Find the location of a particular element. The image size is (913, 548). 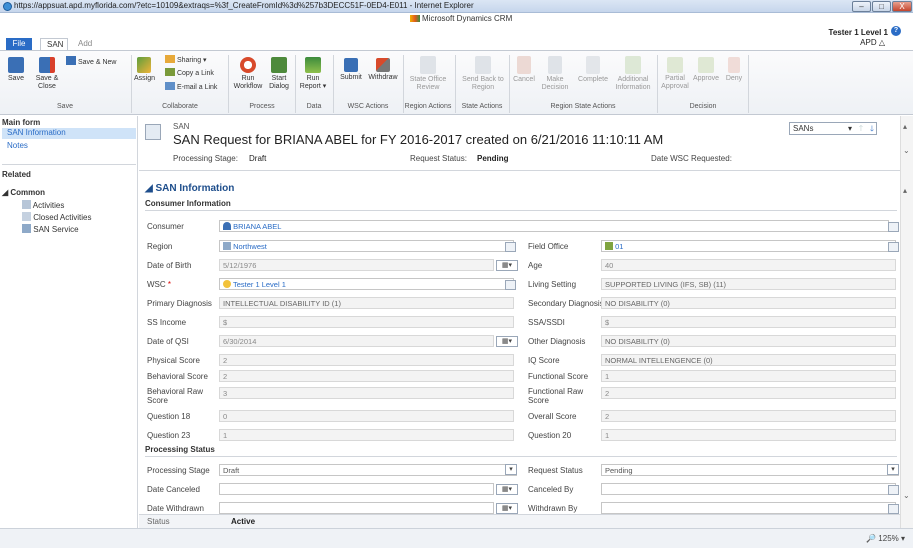

date-withdrawn-field is located at coordinates (356, 508).